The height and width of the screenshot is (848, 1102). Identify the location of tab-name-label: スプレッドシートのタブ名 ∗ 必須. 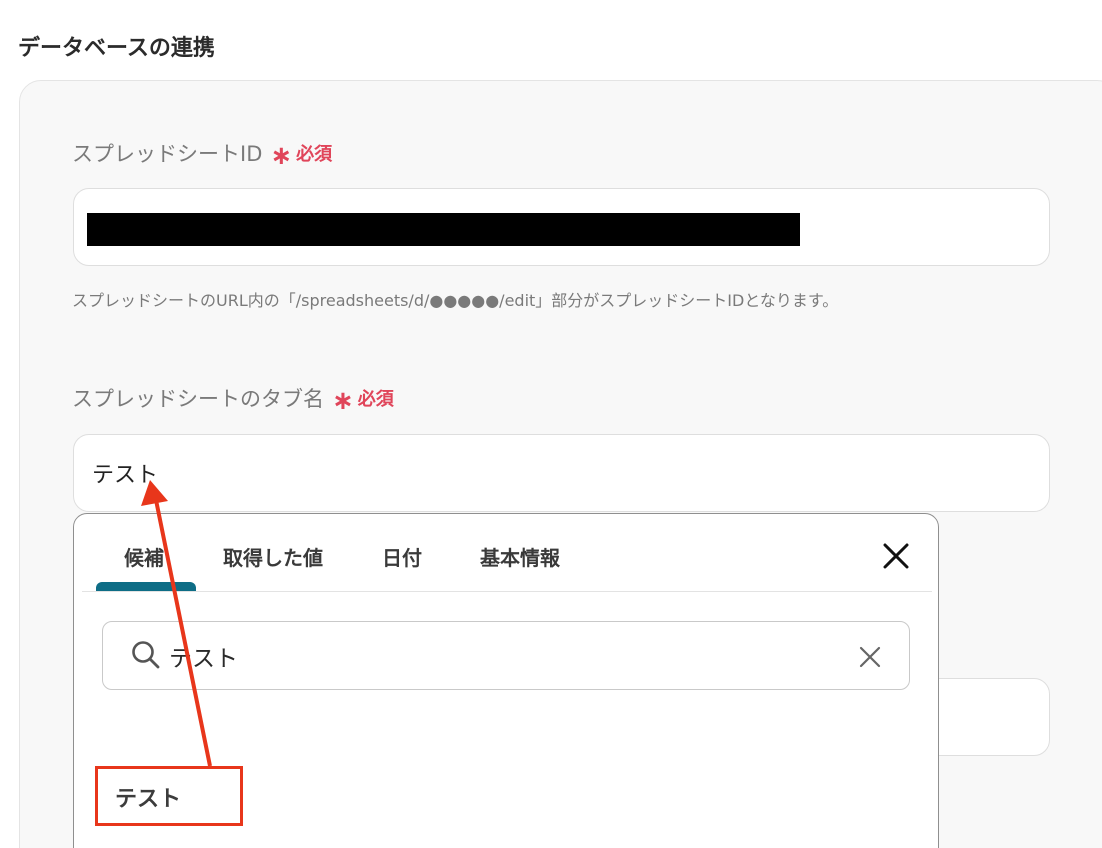
(233, 399).